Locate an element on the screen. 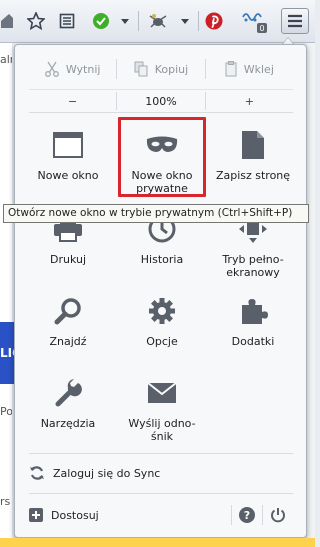 This screenshot has width=320, height=547. menu-footer: Dostosuj ? is located at coordinates (161, 515).